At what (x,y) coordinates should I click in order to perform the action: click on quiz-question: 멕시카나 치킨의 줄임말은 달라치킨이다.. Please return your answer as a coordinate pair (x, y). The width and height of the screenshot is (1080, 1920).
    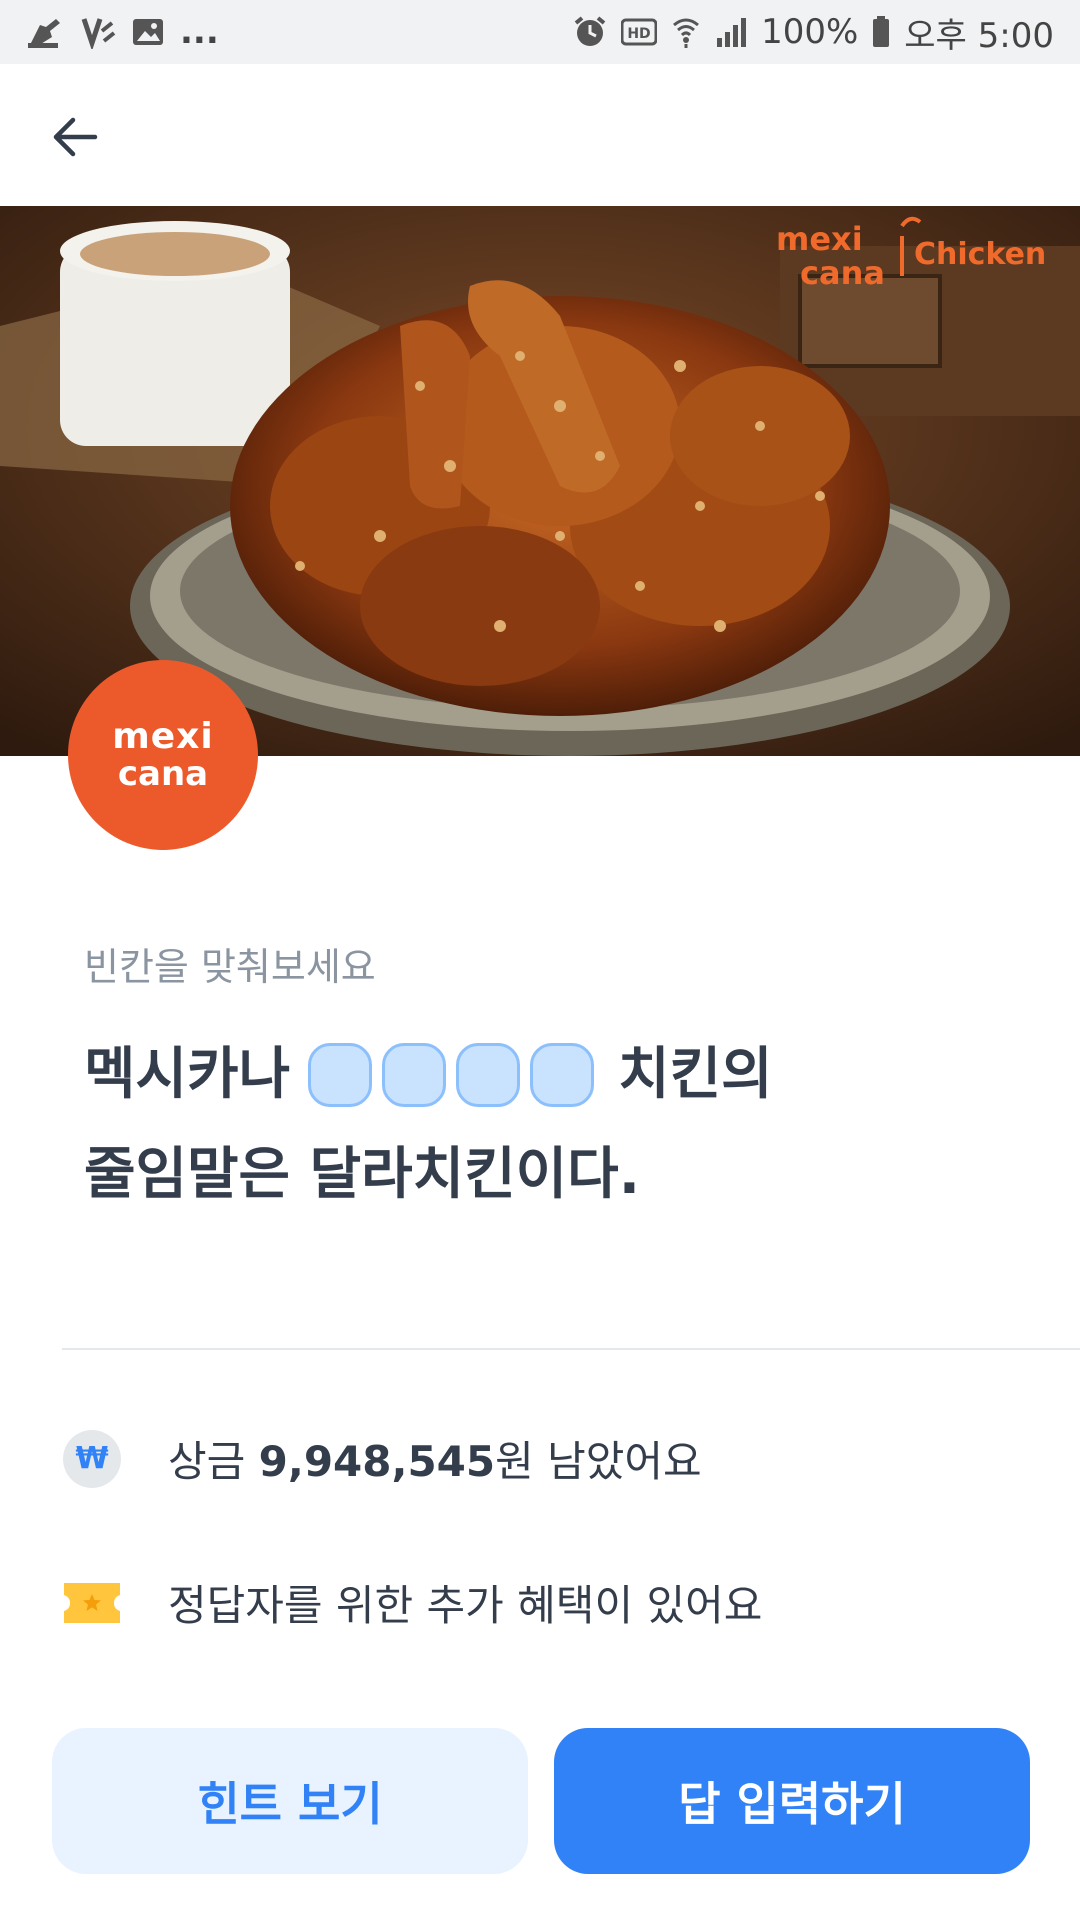
    Looking at the image, I should click on (544, 1125).